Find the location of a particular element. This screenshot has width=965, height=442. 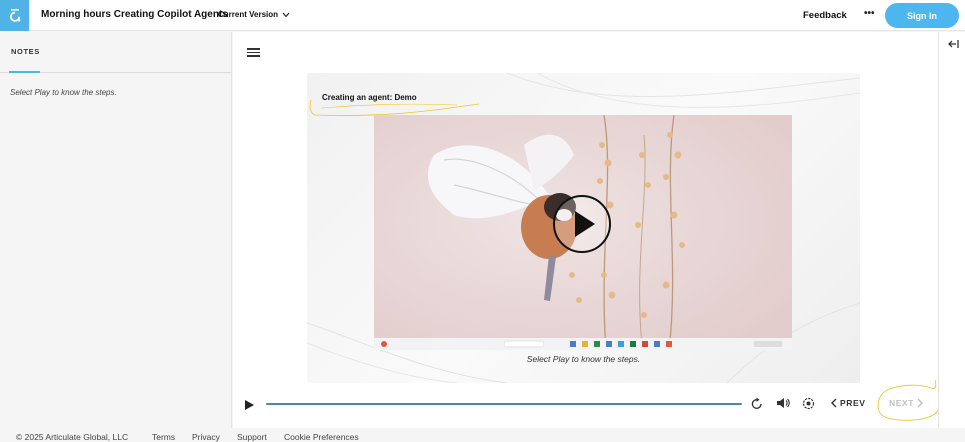

player-controls: PREV NEXT is located at coordinates (588, 400).